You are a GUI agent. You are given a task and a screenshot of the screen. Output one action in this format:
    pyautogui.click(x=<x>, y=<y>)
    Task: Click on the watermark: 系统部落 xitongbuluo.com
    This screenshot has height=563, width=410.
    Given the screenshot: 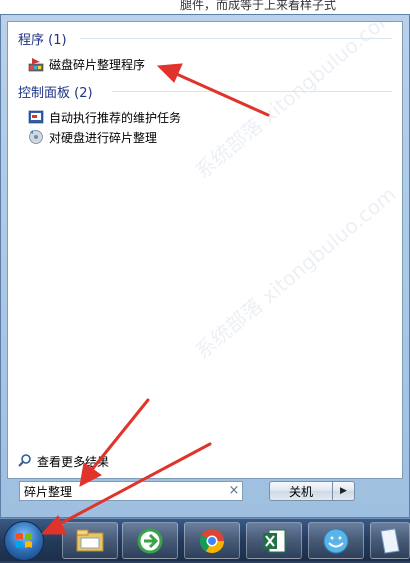 What is the action you would take?
    pyautogui.click(x=295, y=102)
    